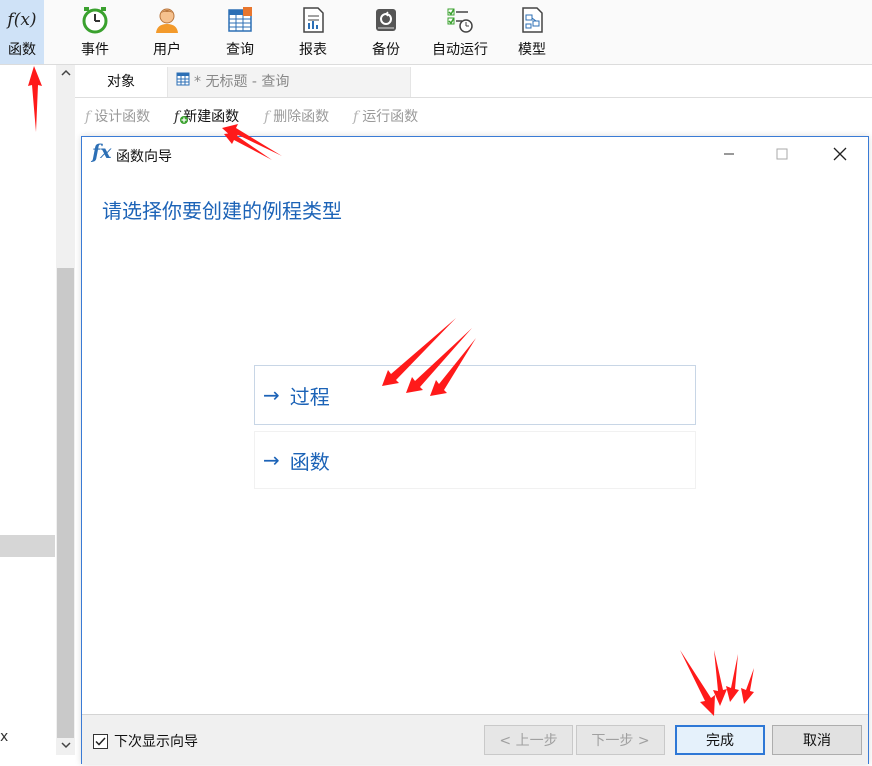 The height and width of the screenshot is (766, 872). Describe the element at coordinates (386, 50) in the screenshot. I see `ribbon-label-backup: 备份` at that location.